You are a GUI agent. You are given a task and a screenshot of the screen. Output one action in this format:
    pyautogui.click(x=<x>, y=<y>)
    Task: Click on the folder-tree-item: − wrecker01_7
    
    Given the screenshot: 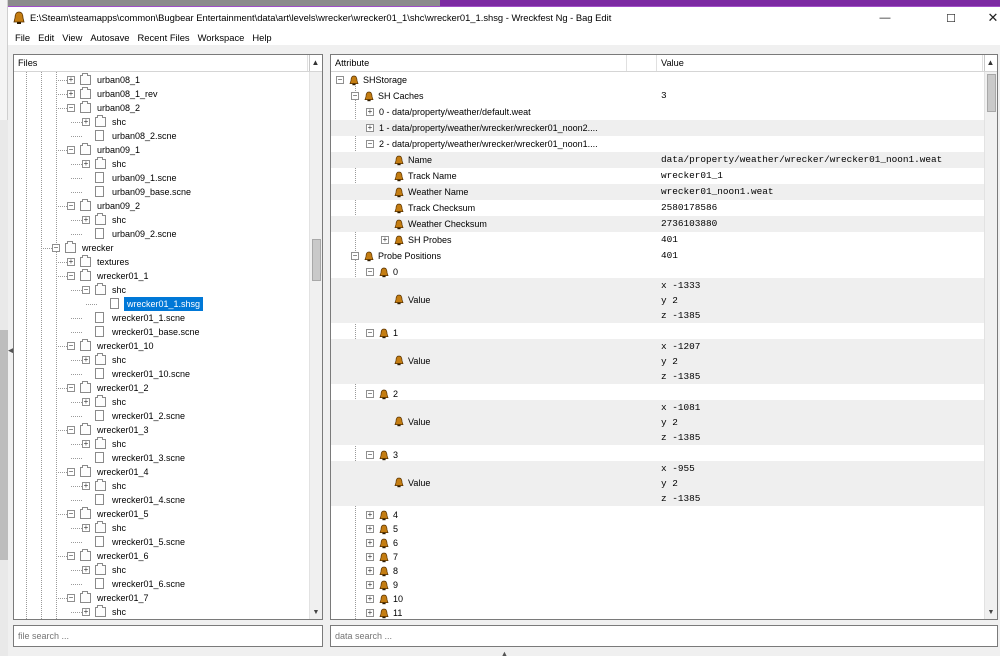 What is the action you would take?
    pyautogui.click(x=161, y=598)
    